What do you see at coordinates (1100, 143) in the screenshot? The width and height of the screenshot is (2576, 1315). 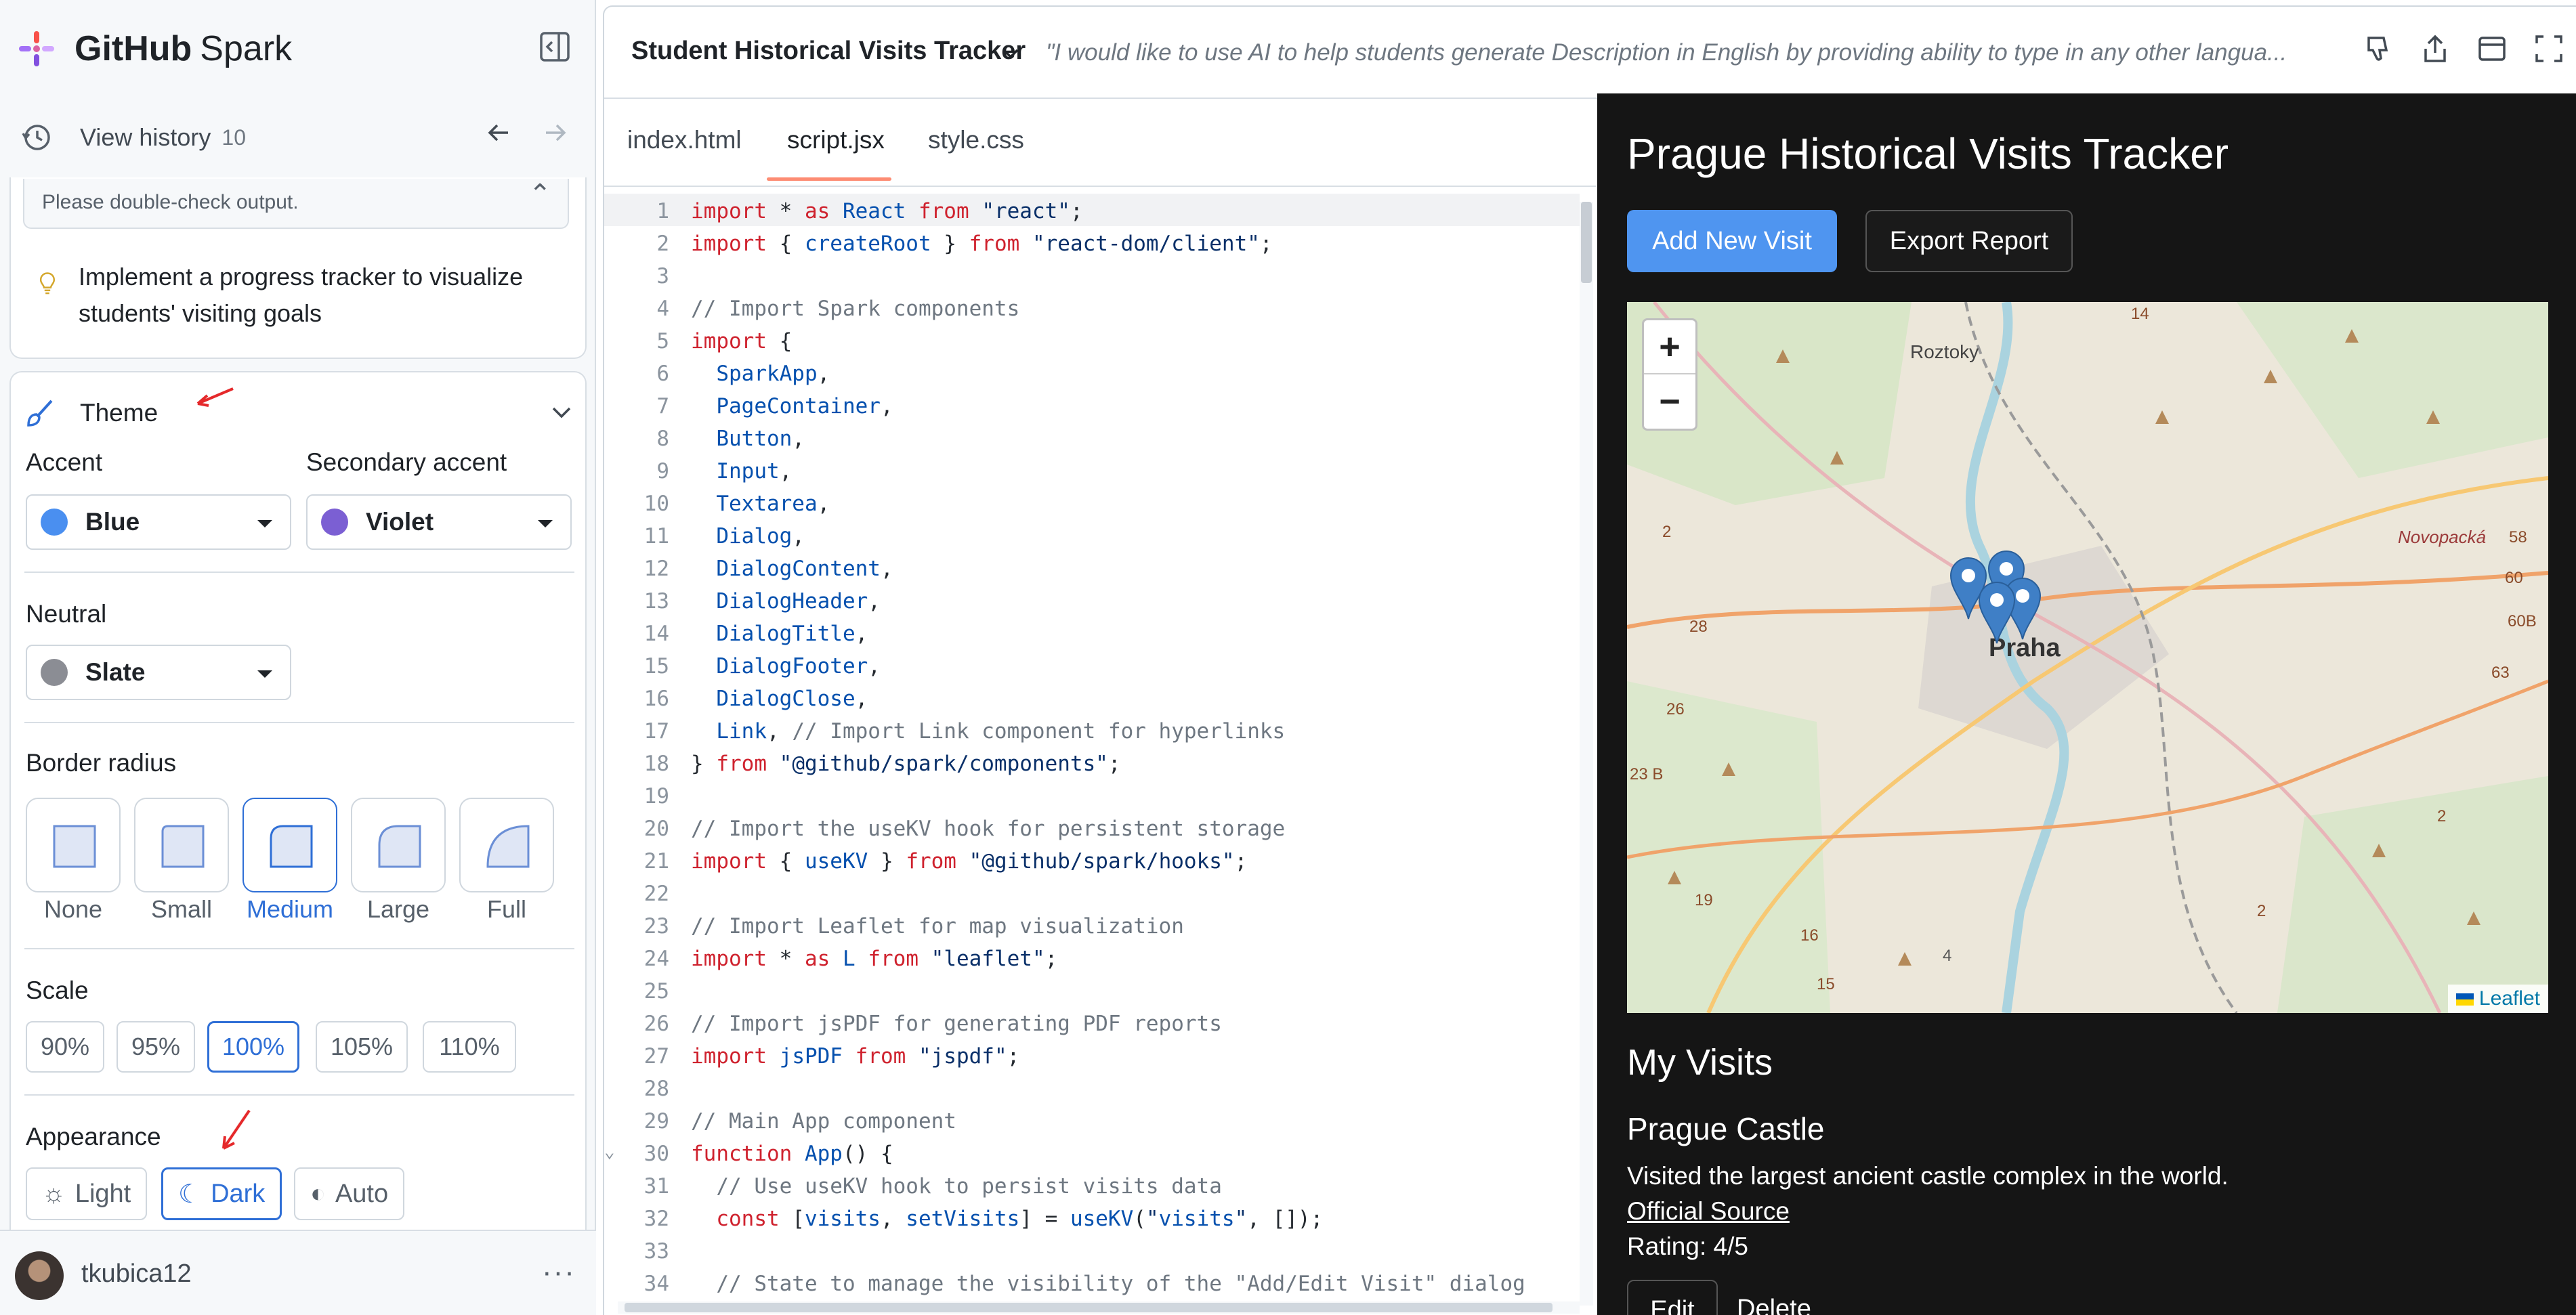 I see `file-tabs: index.html script.jsx style.css` at bounding box center [1100, 143].